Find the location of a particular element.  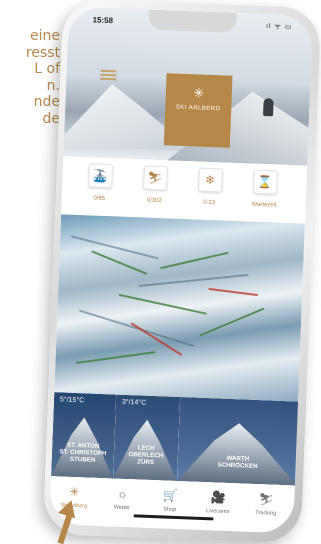

village-name: ST. ANTON ST. CHRISTOPH STUBEN is located at coordinates (83, 452).